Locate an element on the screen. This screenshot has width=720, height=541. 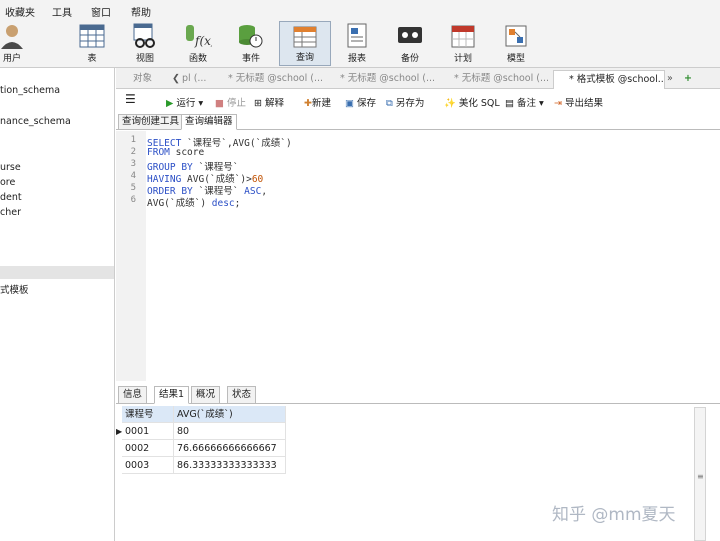
tree-item: tion_schema is located at coordinates (30, 90).